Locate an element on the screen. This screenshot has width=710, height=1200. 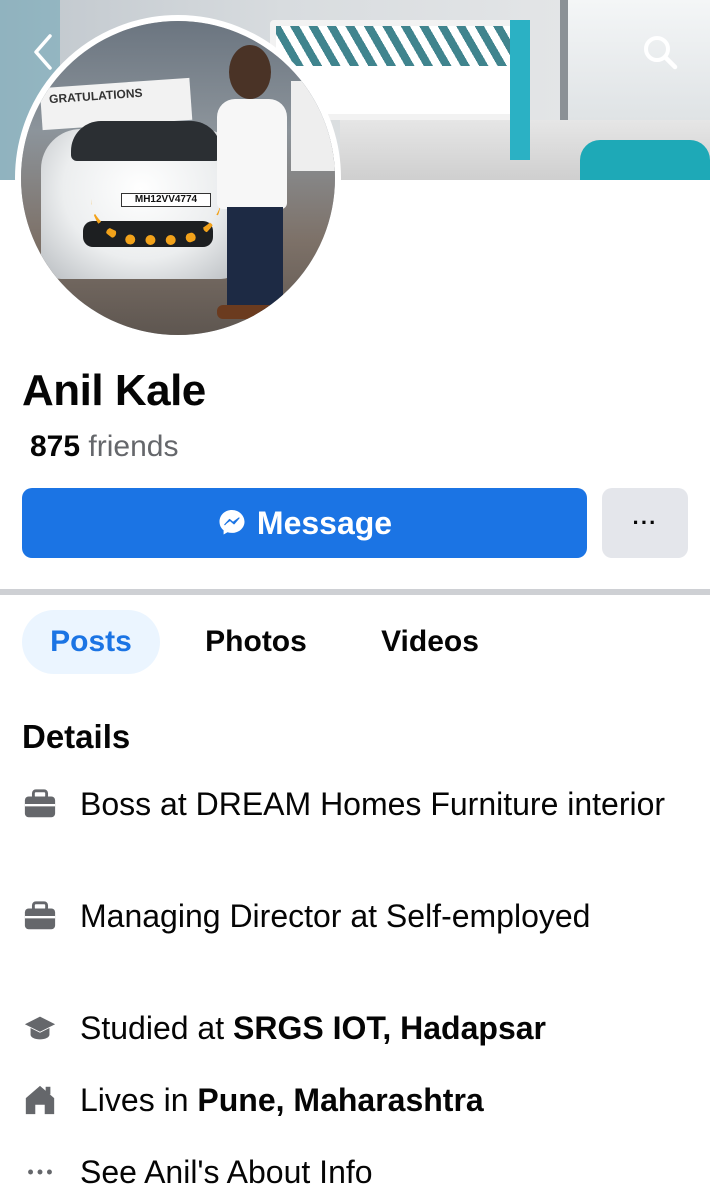
details-heading: Details is located at coordinates (76, 736).